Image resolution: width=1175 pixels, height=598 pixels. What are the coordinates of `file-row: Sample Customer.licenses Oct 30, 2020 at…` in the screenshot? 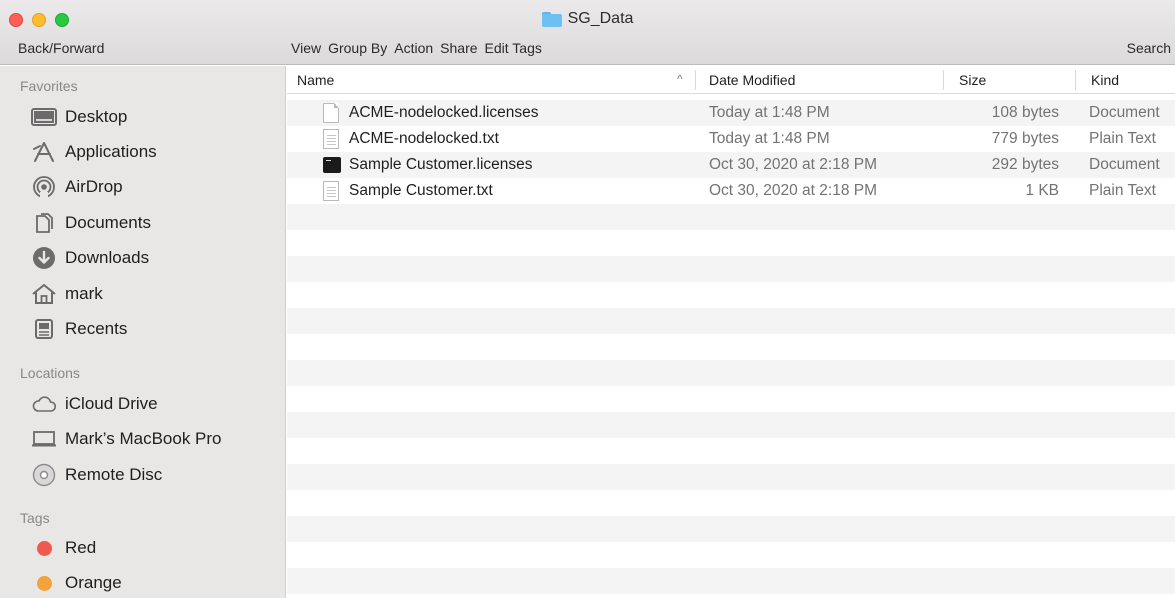 It's located at (731, 165).